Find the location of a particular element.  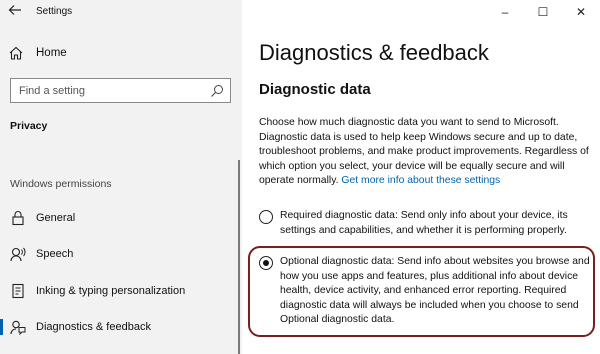

sidebar-item-diagnostics: Diagnostics & feedback is located at coordinates (121, 327).